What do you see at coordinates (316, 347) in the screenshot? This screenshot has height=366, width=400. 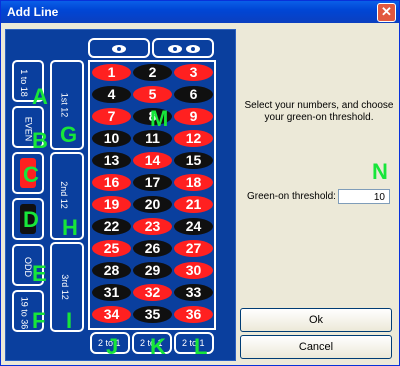 I see `cancel-button: Cancel` at bounding box center [316, 347].